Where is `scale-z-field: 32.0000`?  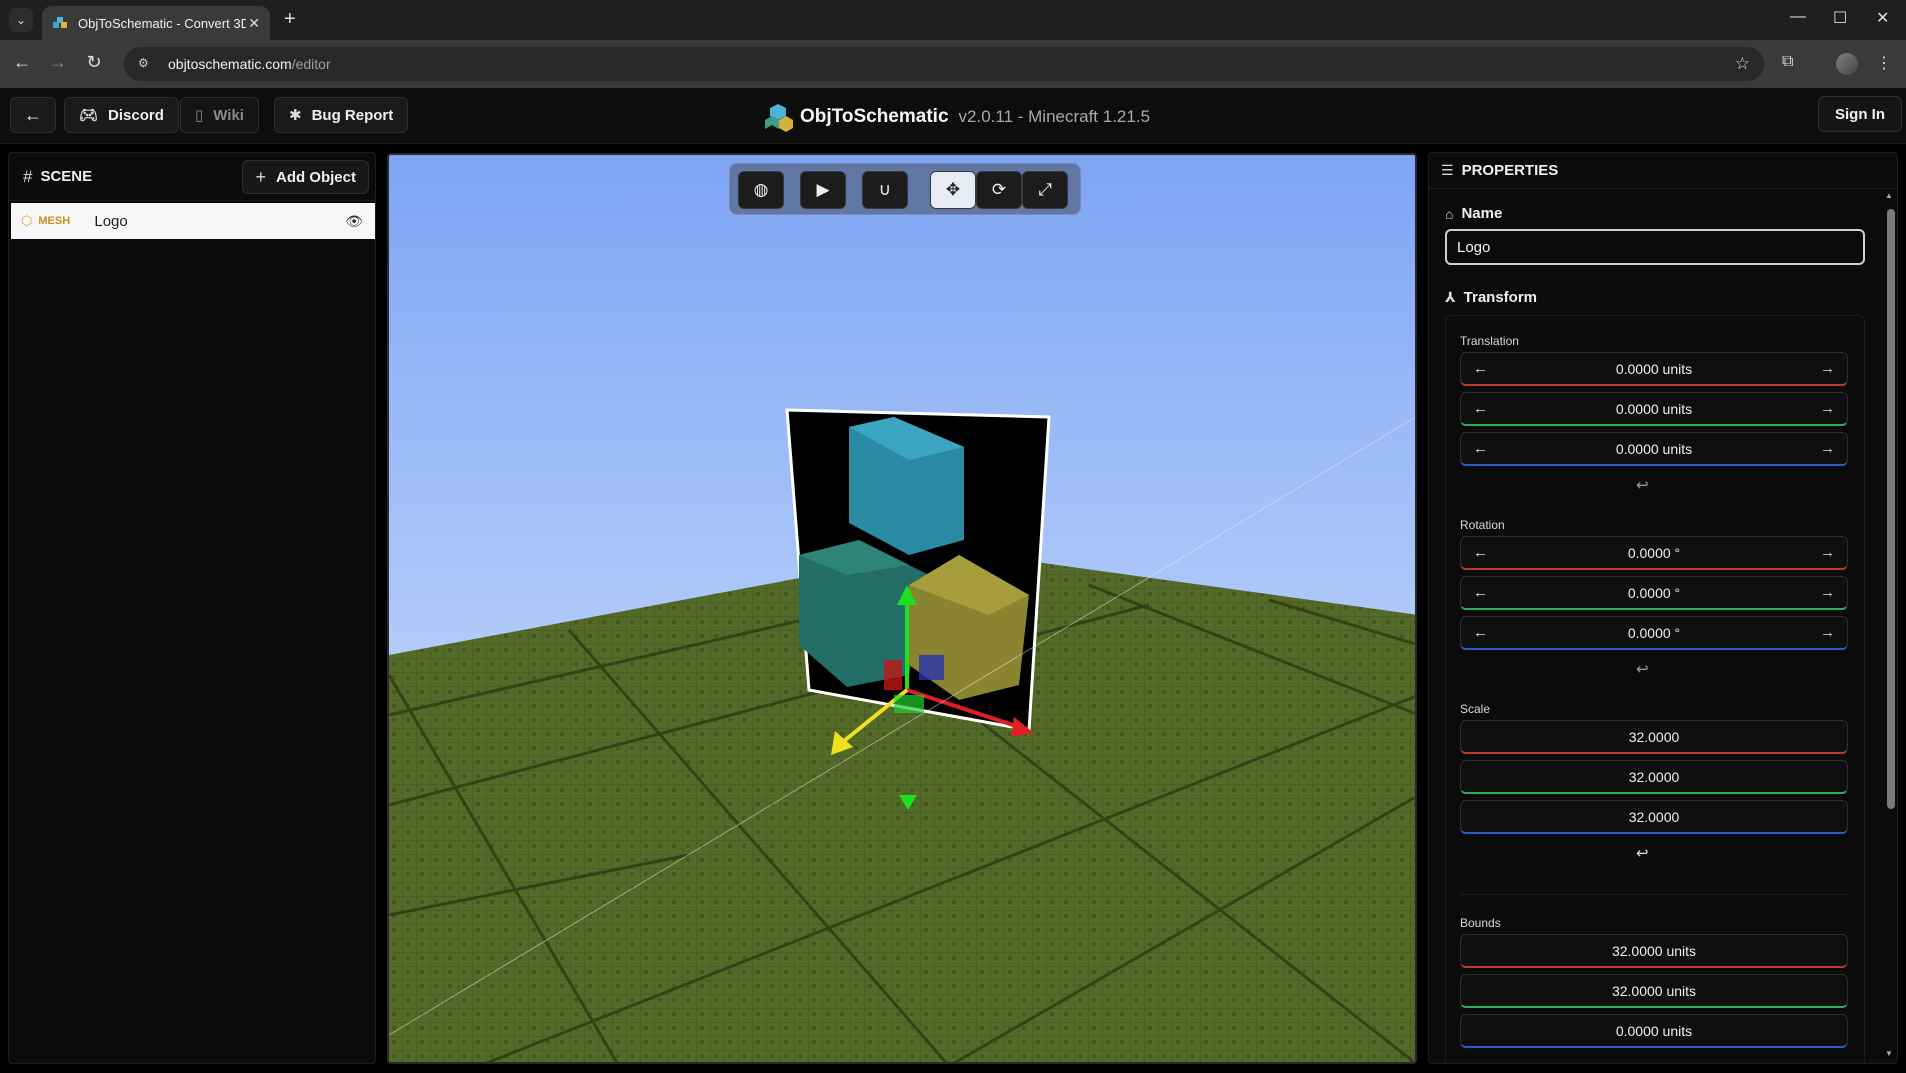 scale-z-field: 32.0000 is located at coordinates (1654, 817).